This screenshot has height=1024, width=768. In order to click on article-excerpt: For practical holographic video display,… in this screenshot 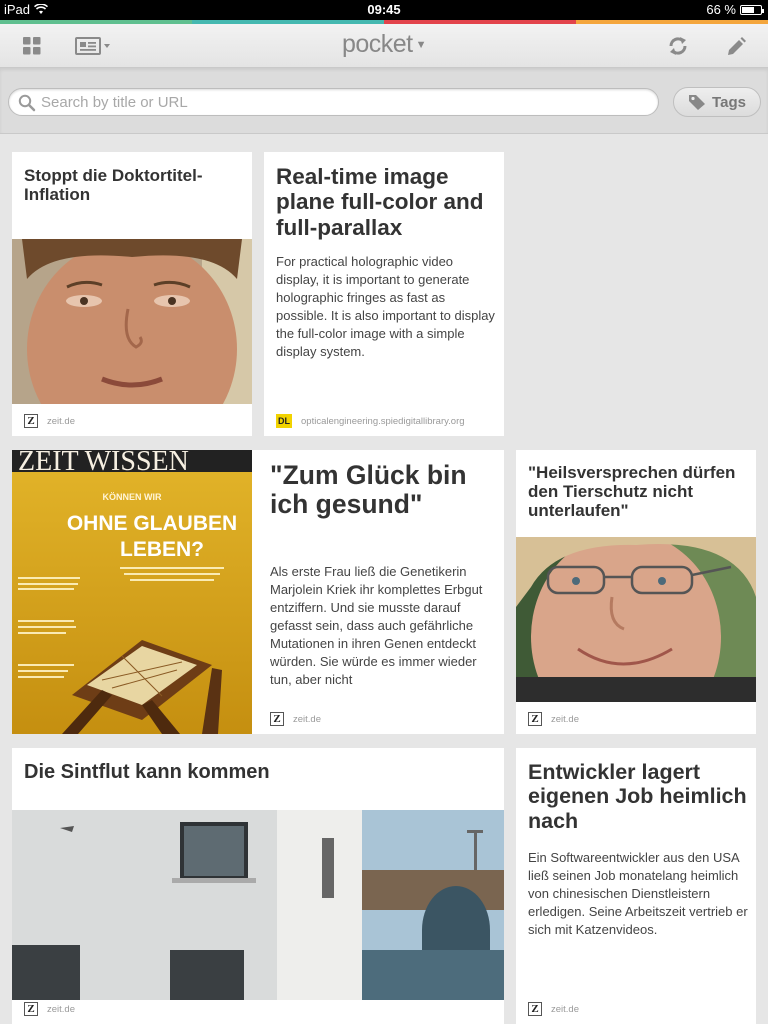, I will do `click(385, 306)`.